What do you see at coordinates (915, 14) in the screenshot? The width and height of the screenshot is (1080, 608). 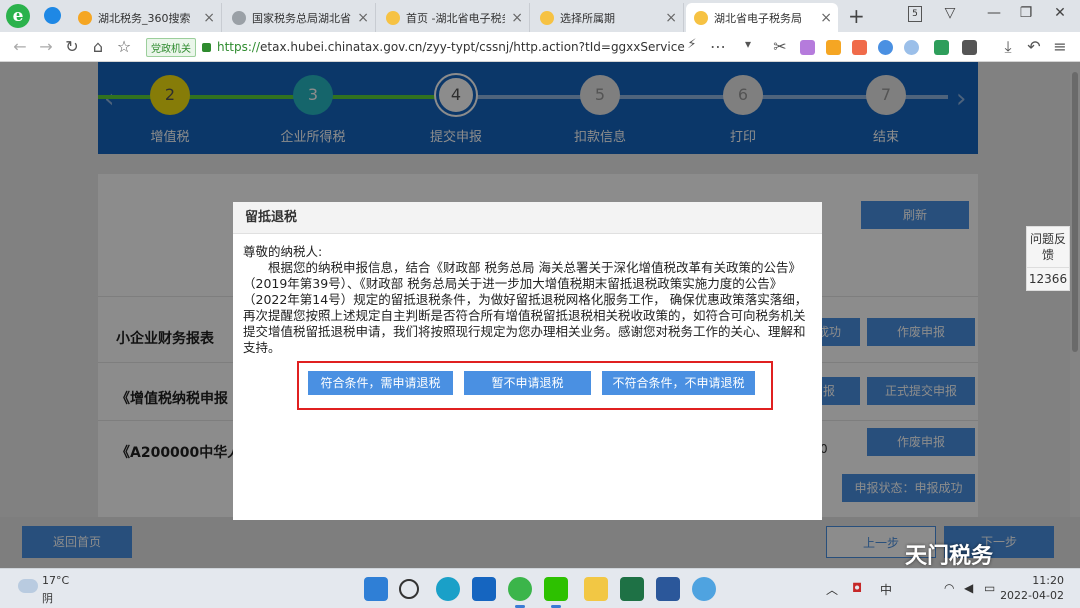 I see `tab-list-icon: 5` at bounding box center [915, 14].